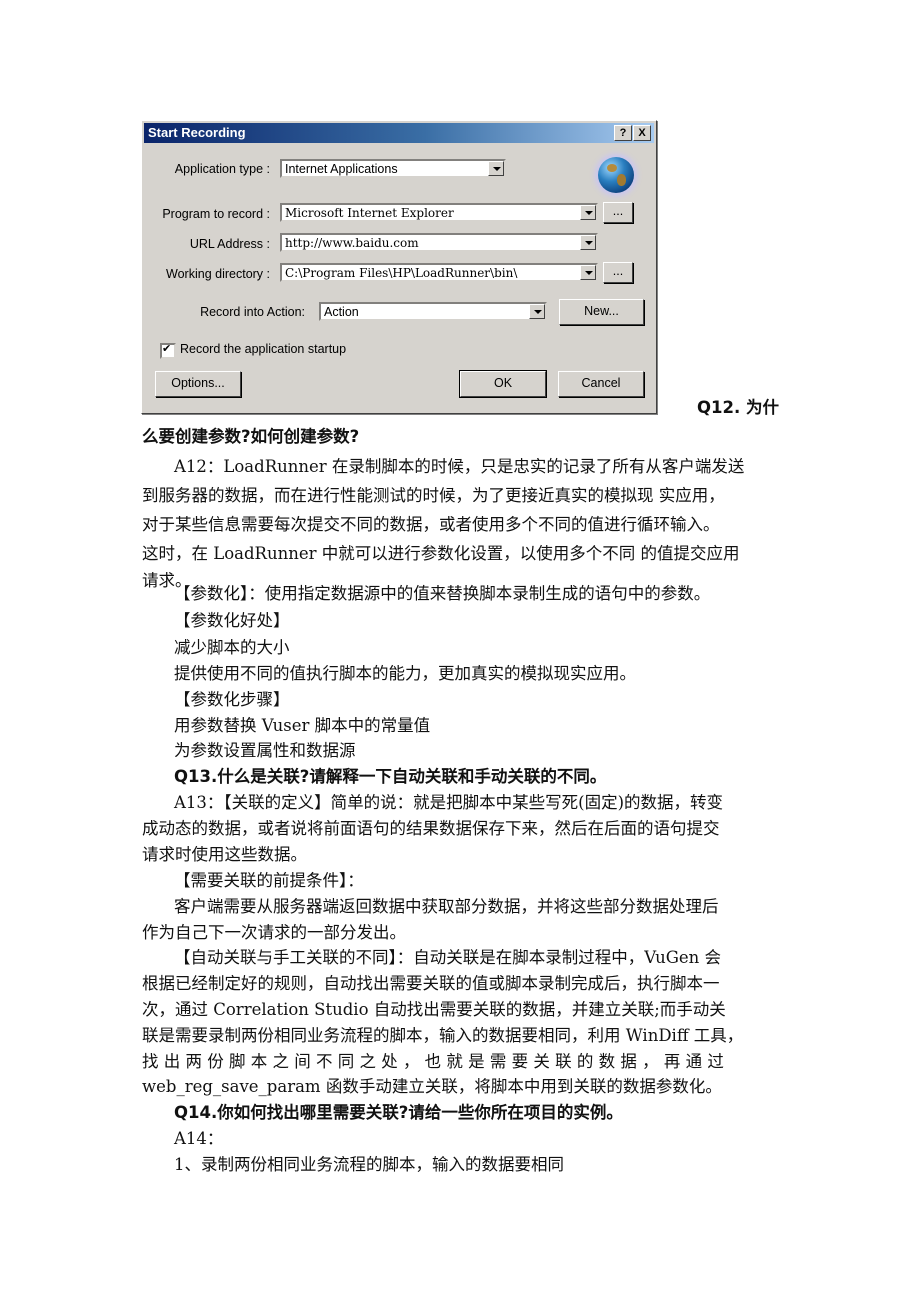 This screenshot has width=920, height=1302. I want to click on paragraph-line: 1、录制两份相同业务流程的脚本，输入的数据要相同, so click(369, 1164).